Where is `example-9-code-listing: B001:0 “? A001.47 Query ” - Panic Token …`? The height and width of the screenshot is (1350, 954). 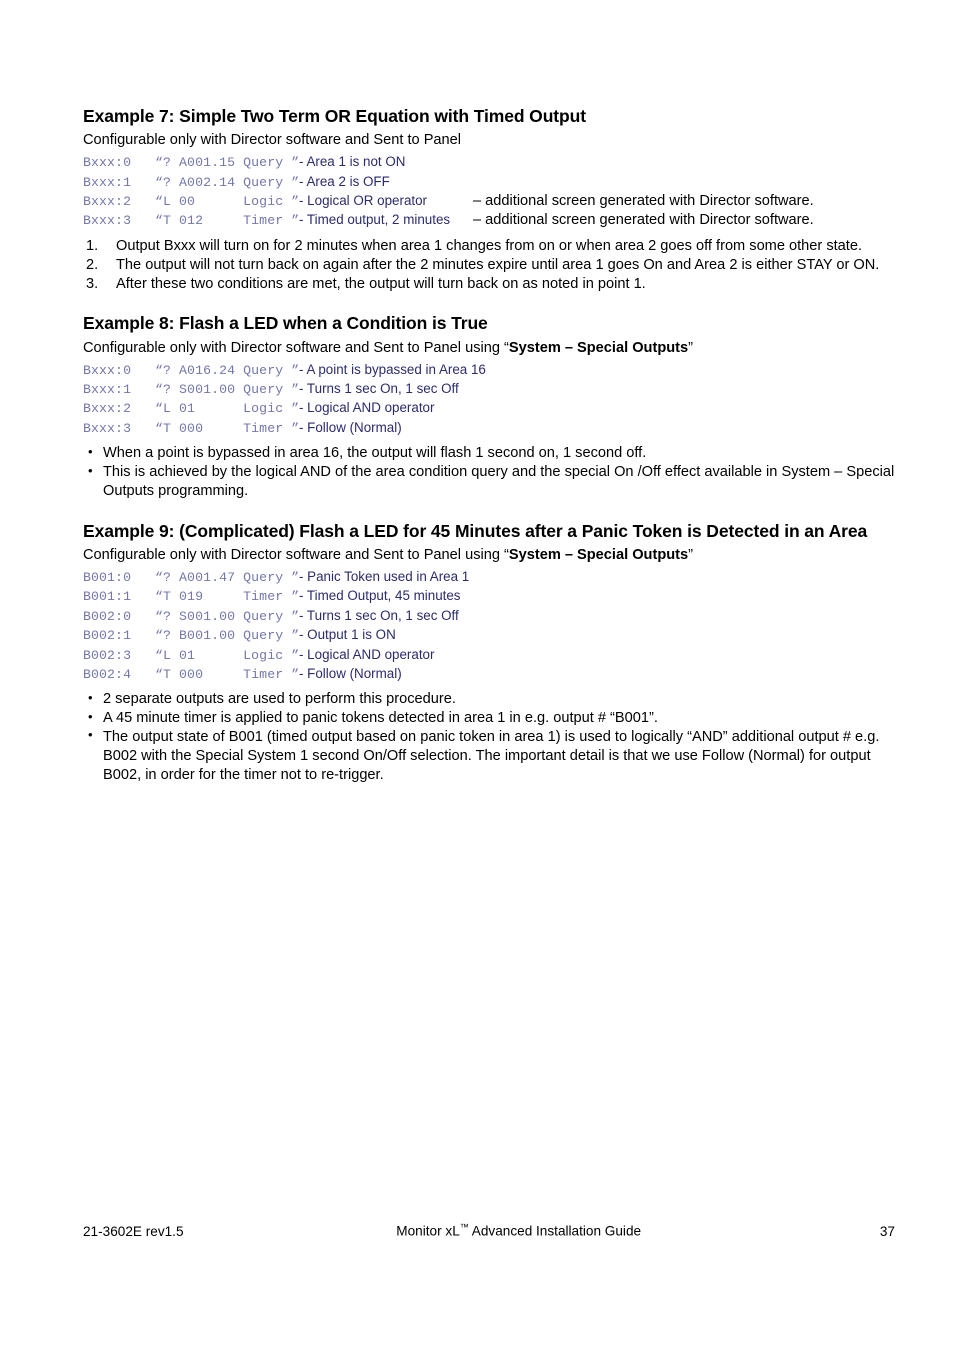
example-9-code-listing: B001:0 “? A001.47 Query ” - Panic Token … is located at coordinates (489, 627).